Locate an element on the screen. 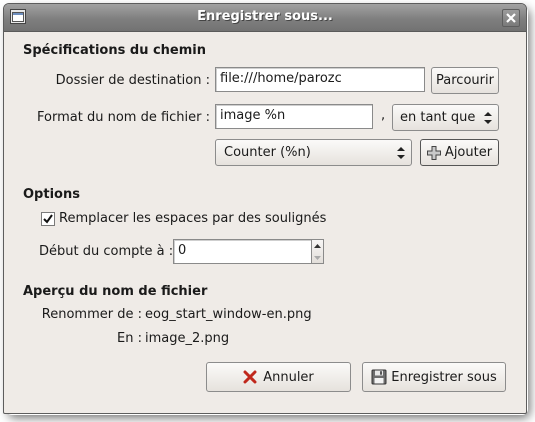 Image resolution: width=535 pixels, height=422 pixels. rename-from-label: Renommer de : is located at coordinates (91, 314).